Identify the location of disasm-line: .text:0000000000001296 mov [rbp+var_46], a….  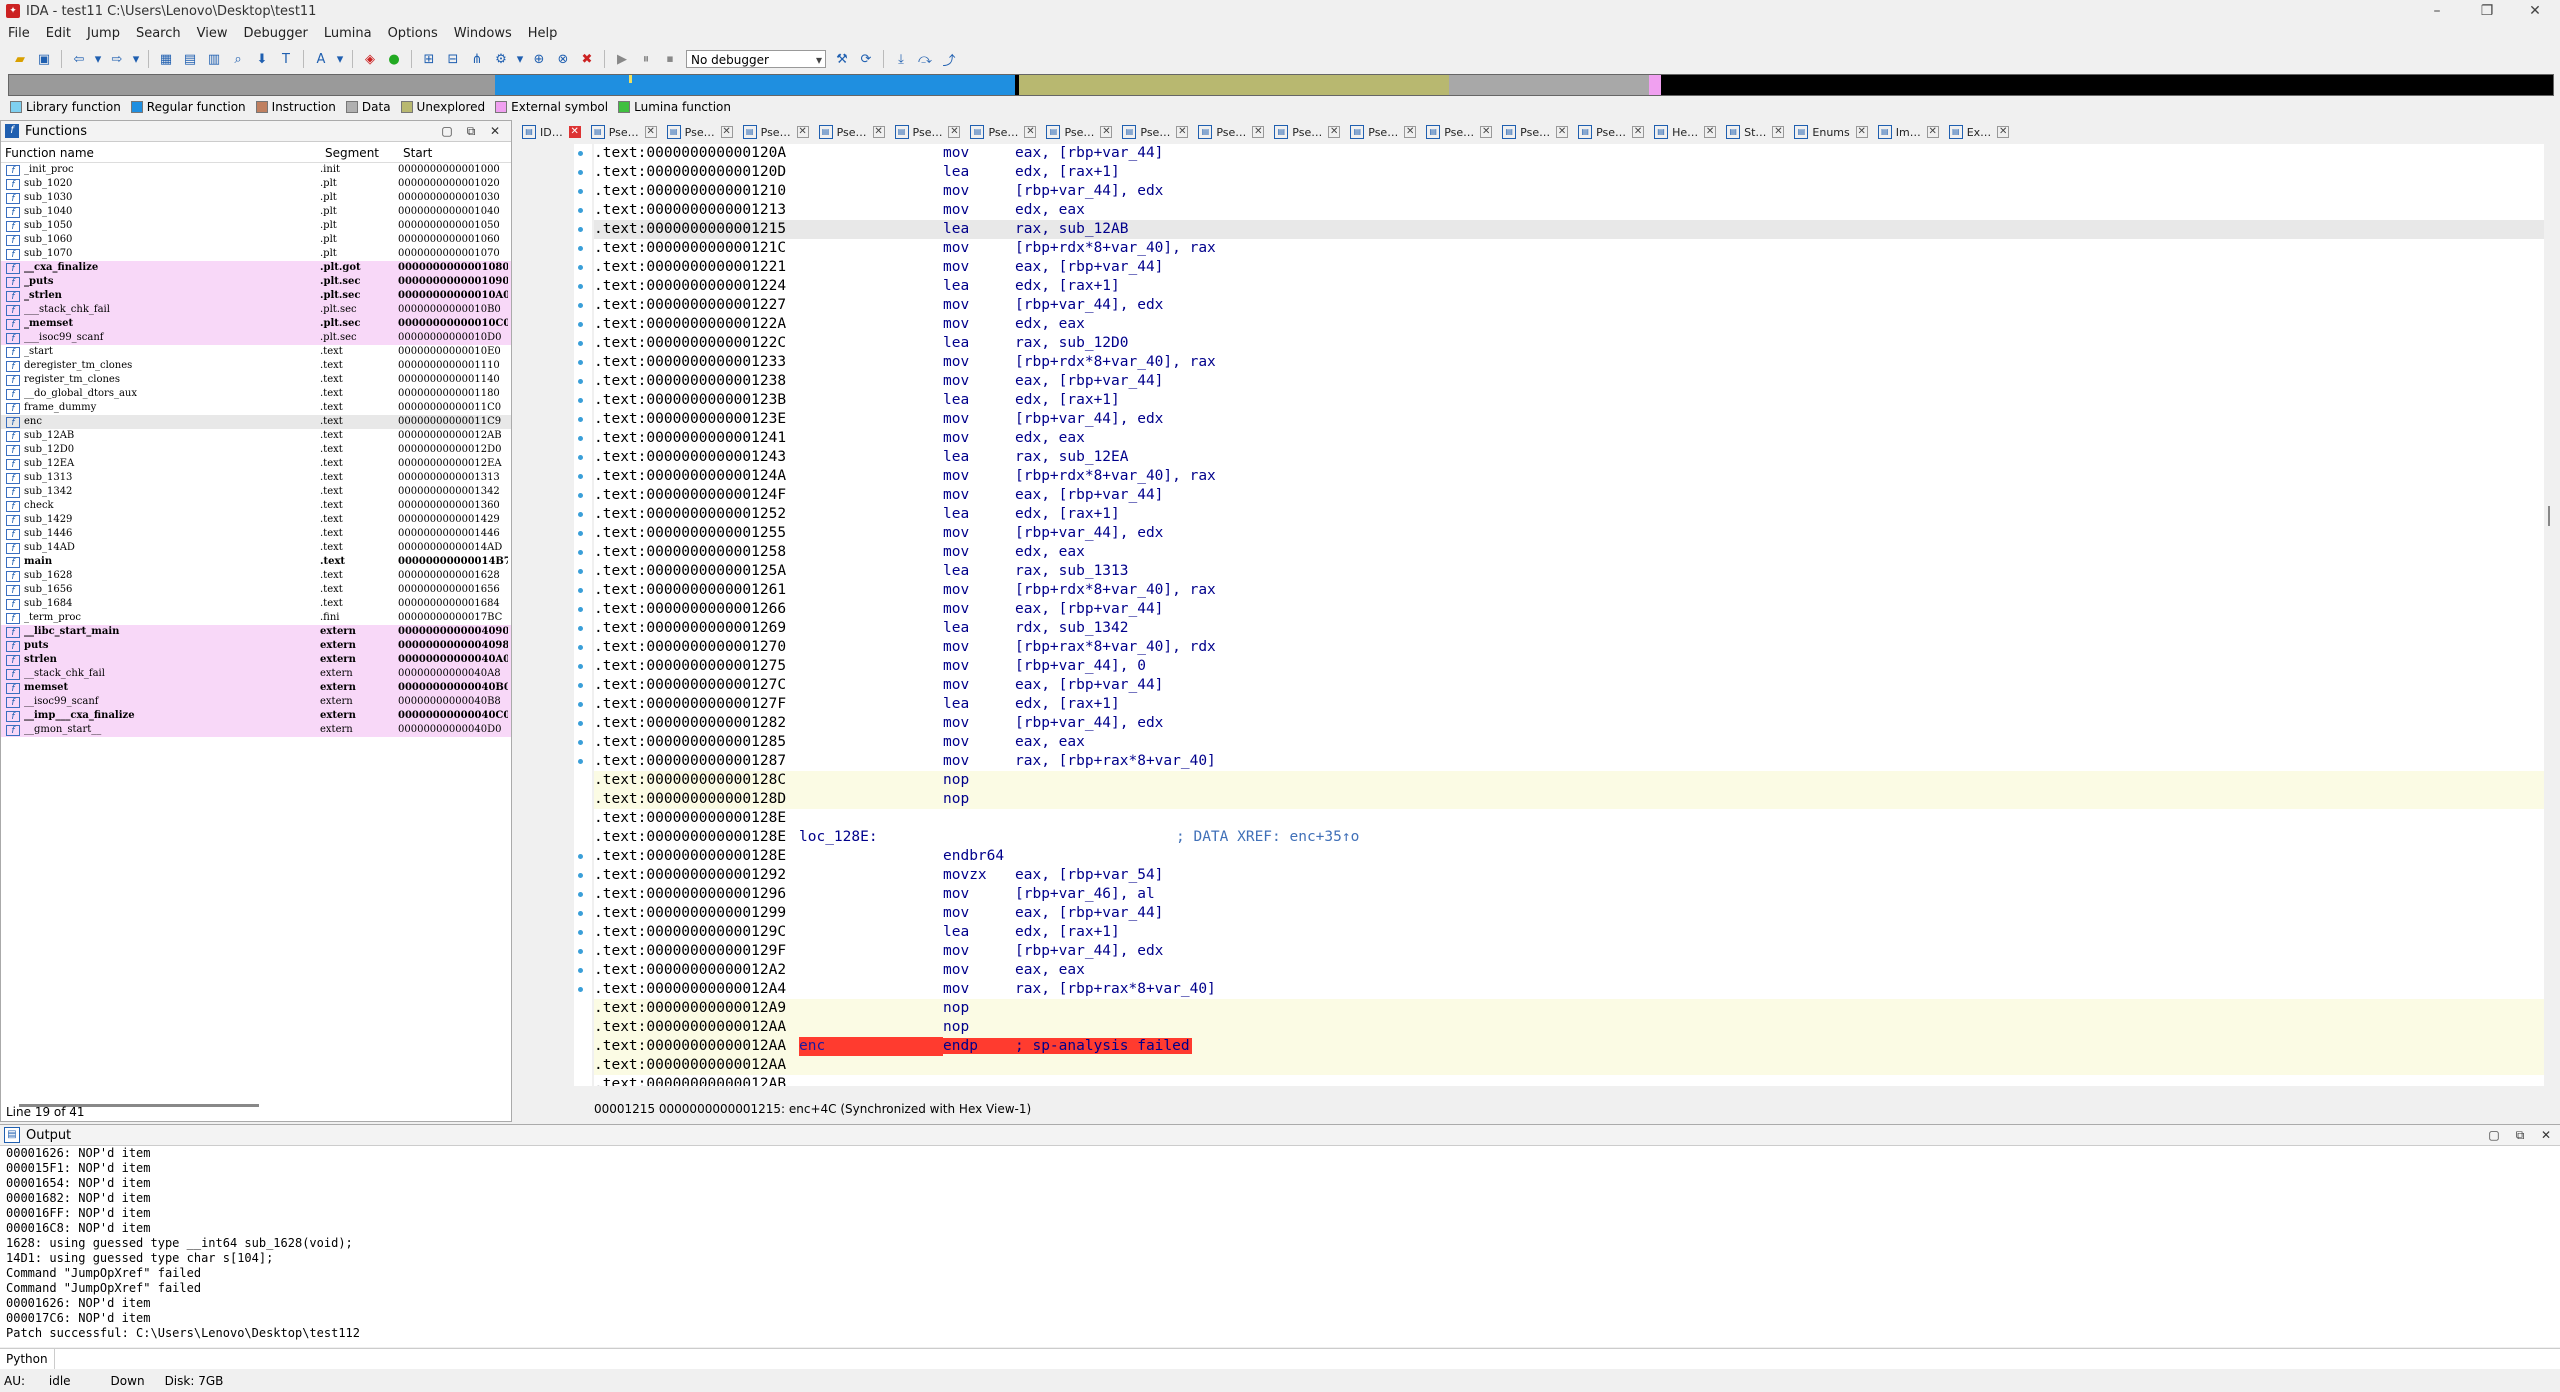
(1569, 894).